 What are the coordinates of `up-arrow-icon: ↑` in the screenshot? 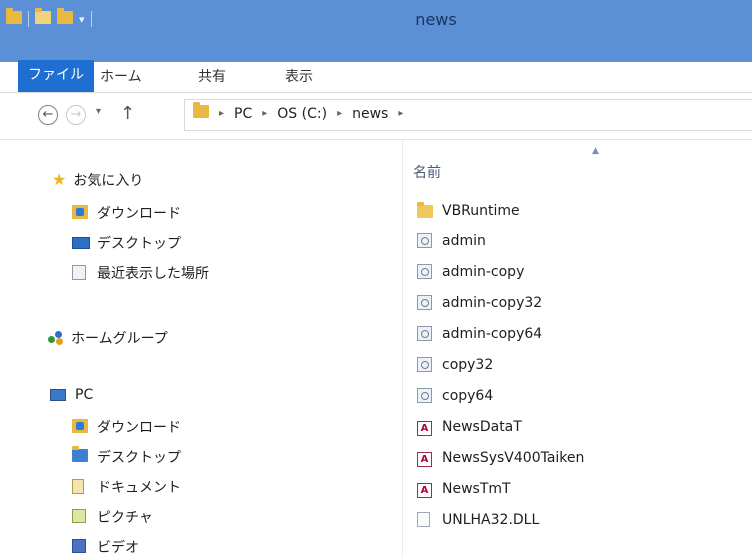 It's located at (127, 113).